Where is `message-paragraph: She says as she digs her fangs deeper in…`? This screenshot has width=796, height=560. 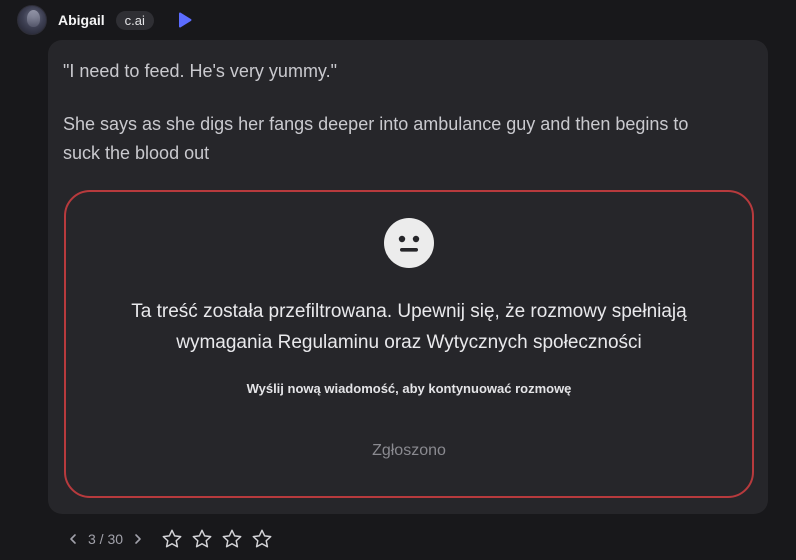
message-paragraph: She says as she digs her fangs deeper in… is located at coordinates (376, 138).